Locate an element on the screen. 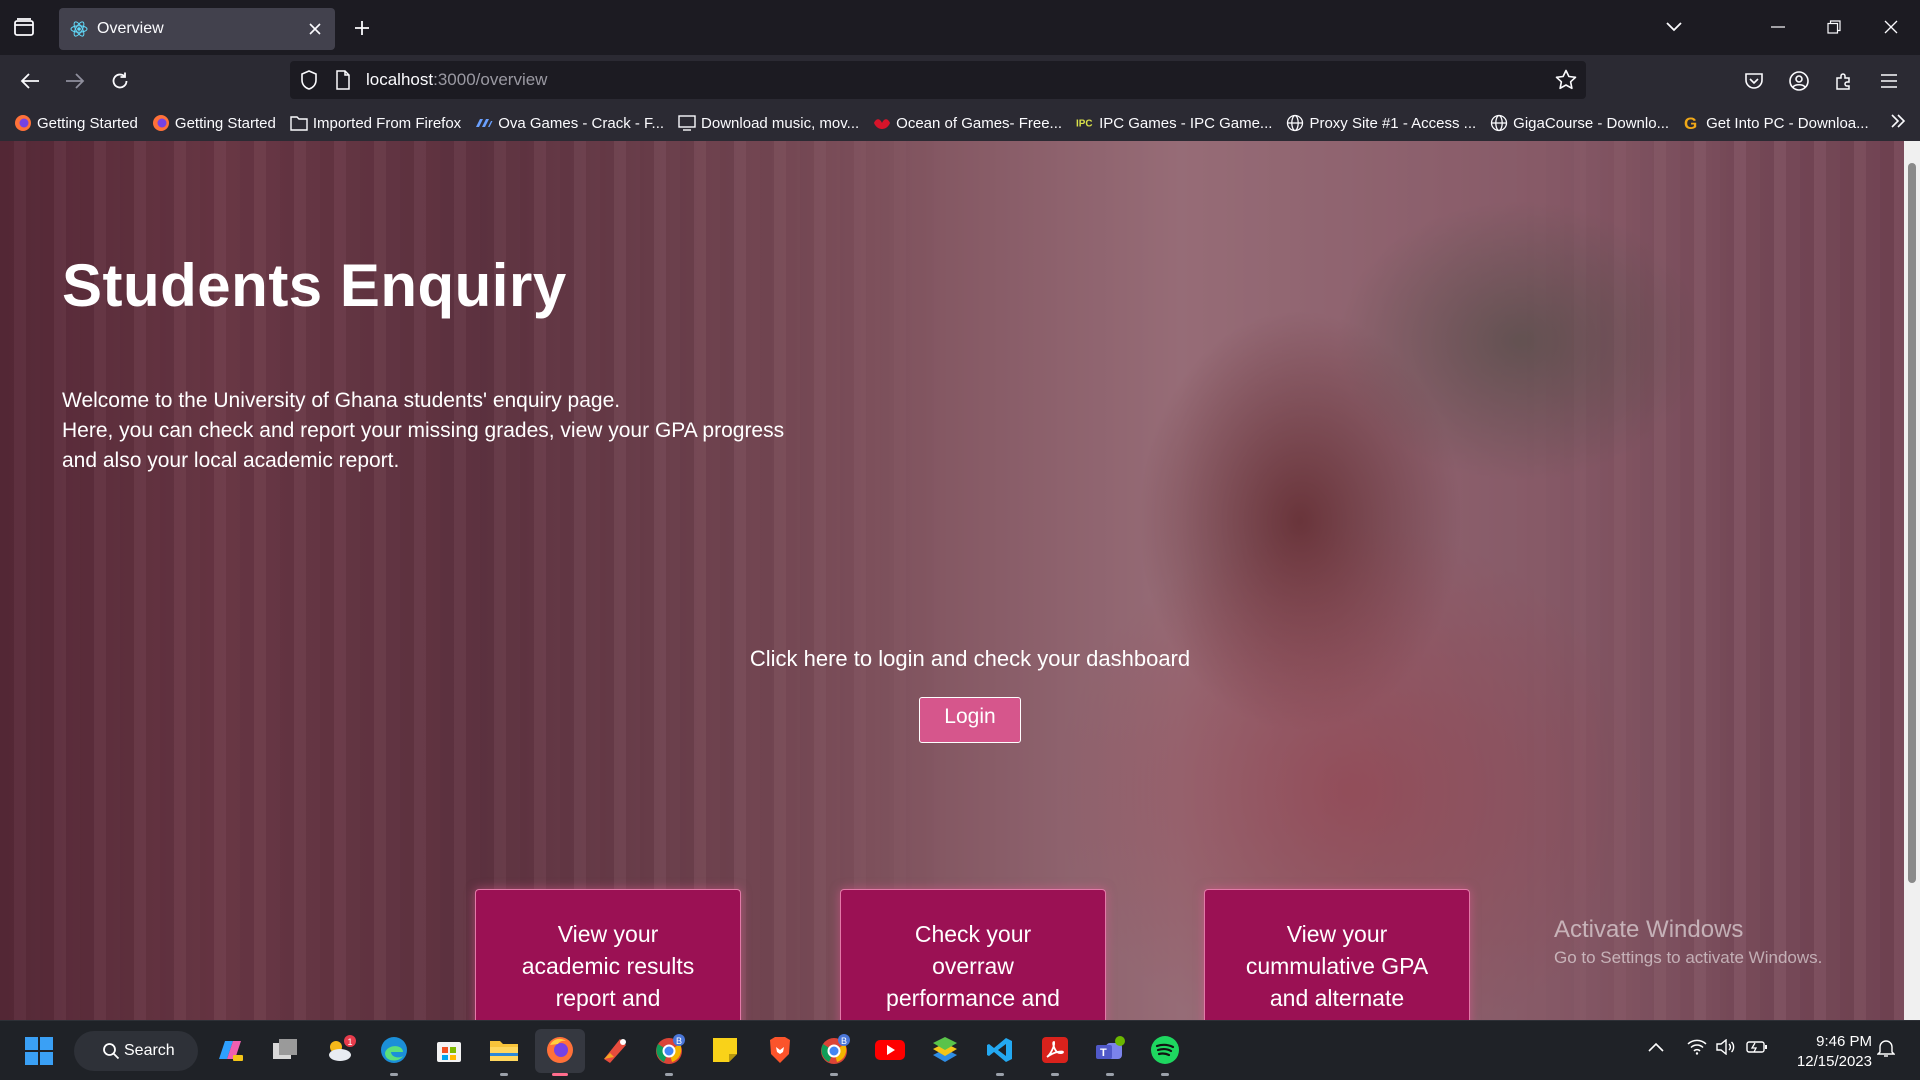 The width and height of the screenshot is (1920, 1080). shield-icon is located at coordinates (309, 80).